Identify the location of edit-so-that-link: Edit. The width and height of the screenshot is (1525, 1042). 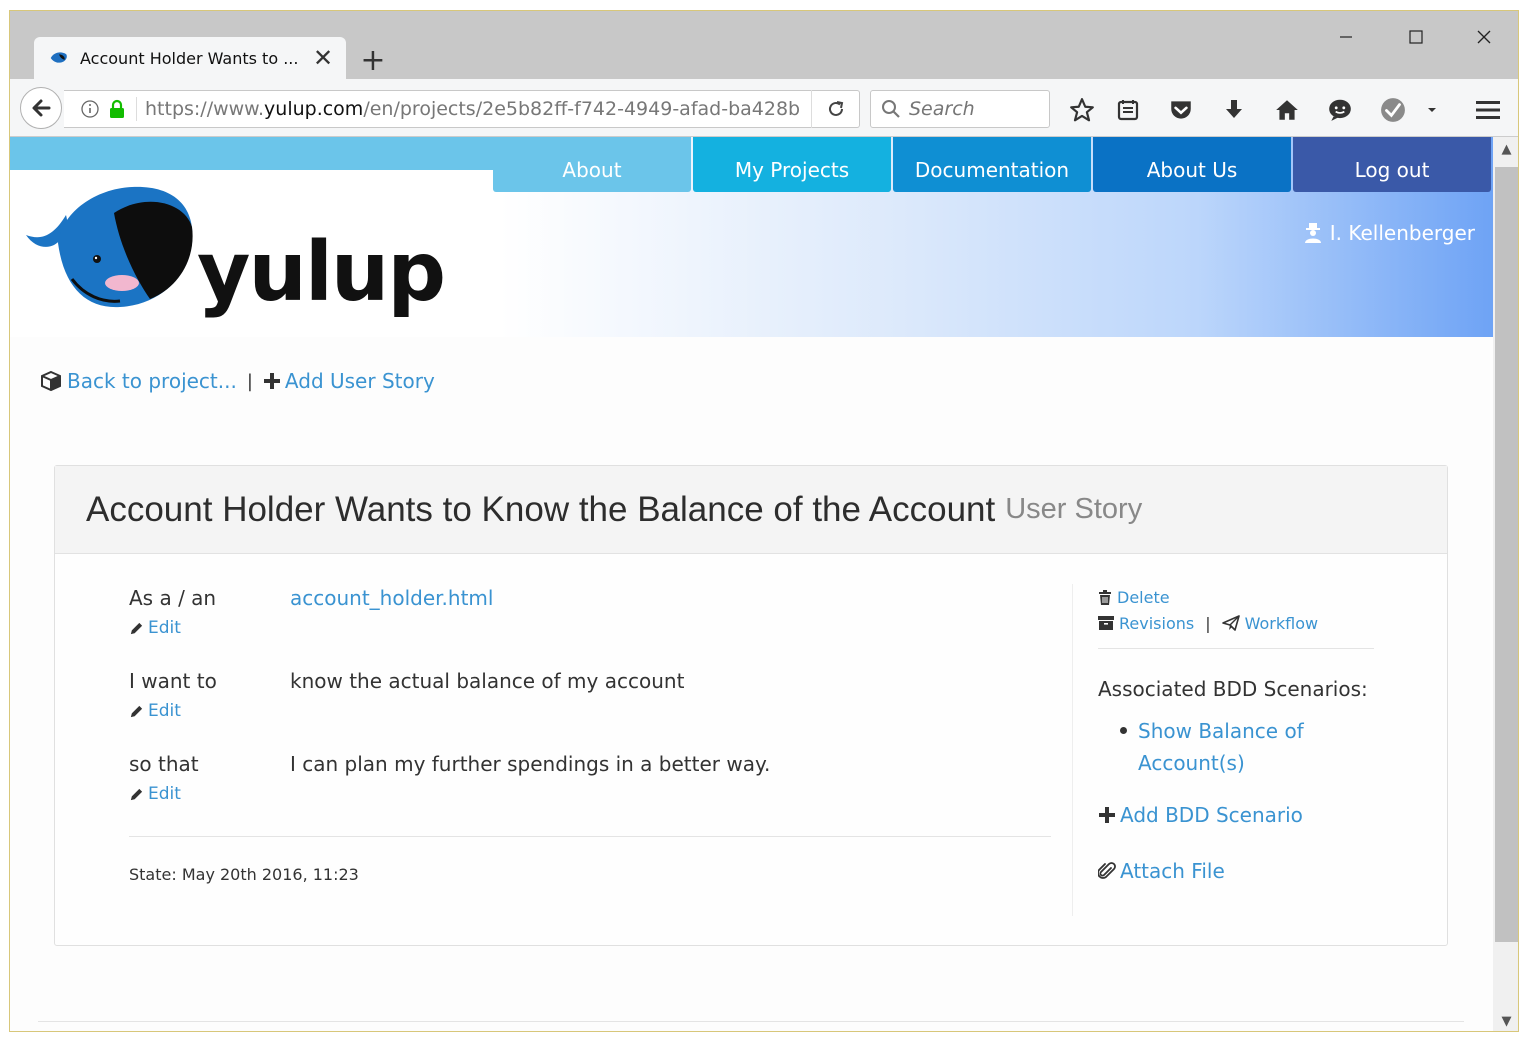
(209, 794).